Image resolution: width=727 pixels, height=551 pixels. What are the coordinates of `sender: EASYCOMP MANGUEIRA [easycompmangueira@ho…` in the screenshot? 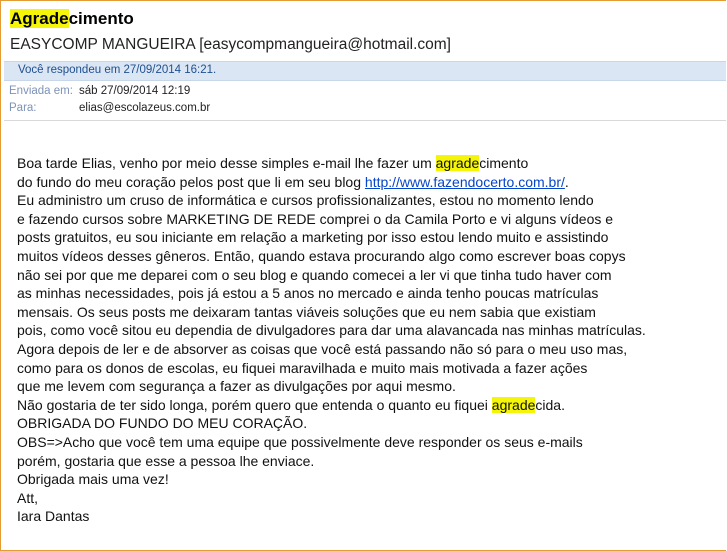 It's located at (230, 45).